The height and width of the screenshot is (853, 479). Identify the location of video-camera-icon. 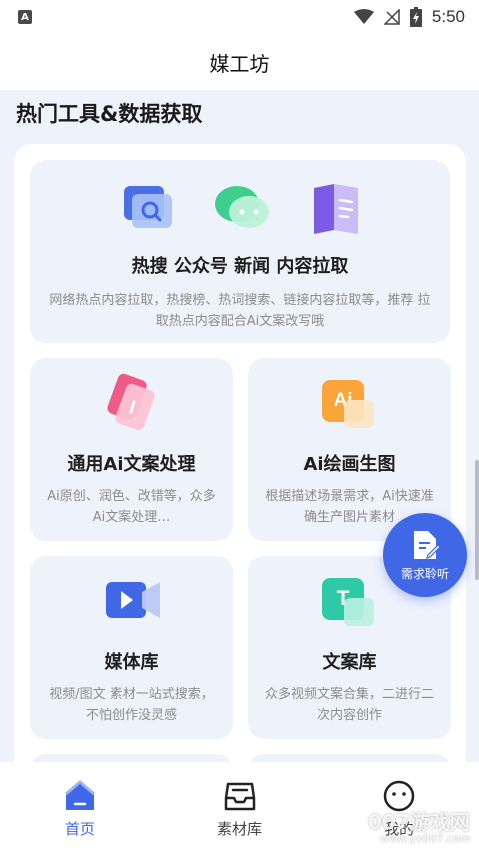
(133, 600).